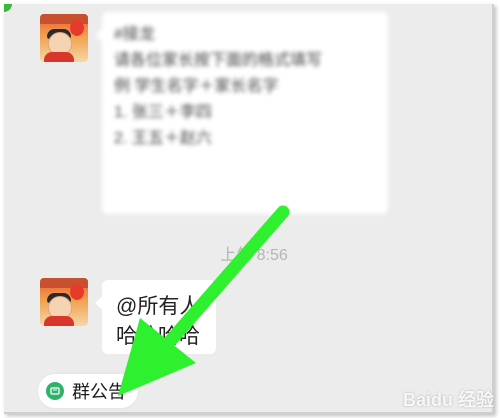 The width and height of the screenshot is (500, 418). What do you see at coordinates (448, 400) in the screenshot?
I see `watermark-logo: Baidu 经验` at bounding box center [448, 400].